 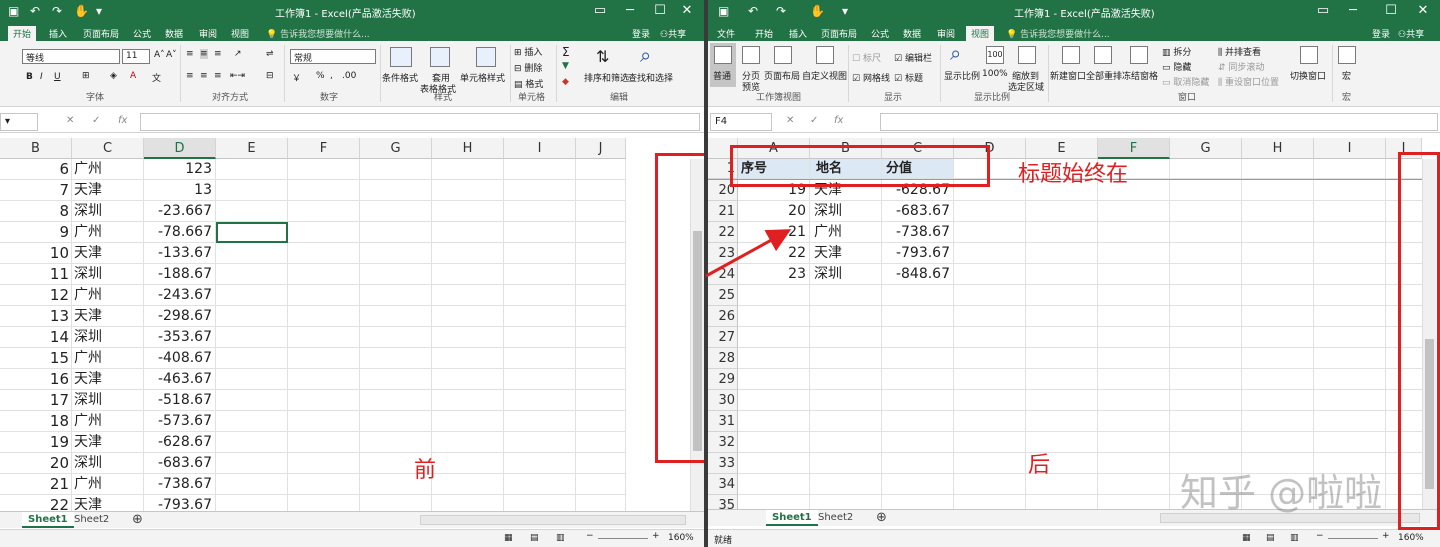 What do you see at coordinates (918, 253) in the screenshot?
I see `cell-c: -793.67` at bounding box center [918, 253].